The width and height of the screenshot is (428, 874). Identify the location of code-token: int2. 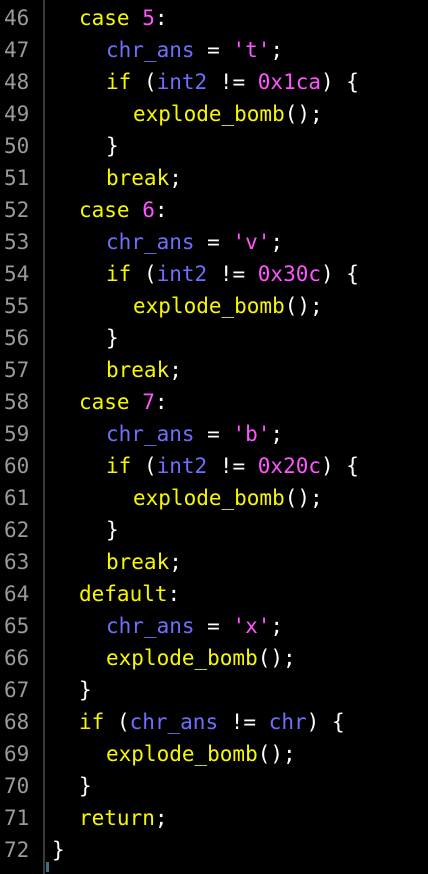
(182, 466).